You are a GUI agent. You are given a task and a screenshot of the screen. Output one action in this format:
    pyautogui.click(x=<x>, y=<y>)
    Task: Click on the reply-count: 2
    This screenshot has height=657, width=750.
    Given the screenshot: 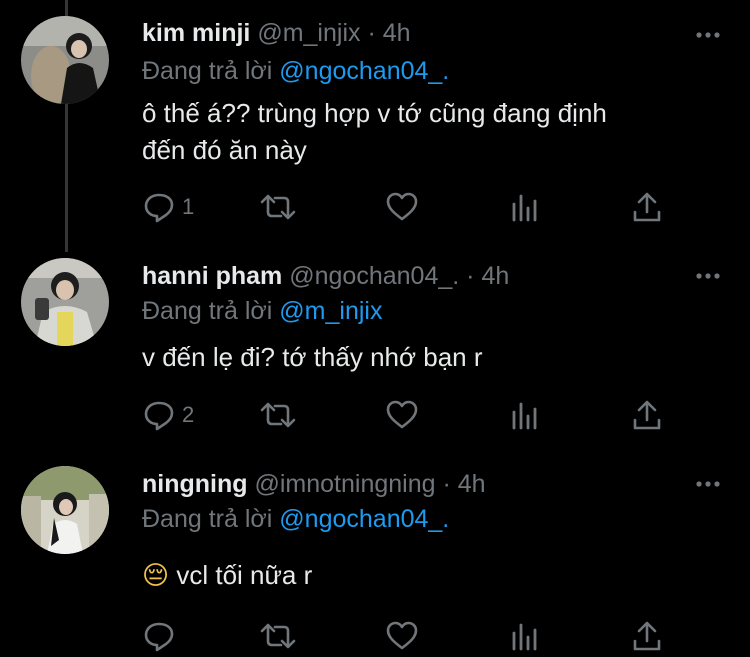 What is the action you would take?
    pyautogui.click(x=188, y=414)
    